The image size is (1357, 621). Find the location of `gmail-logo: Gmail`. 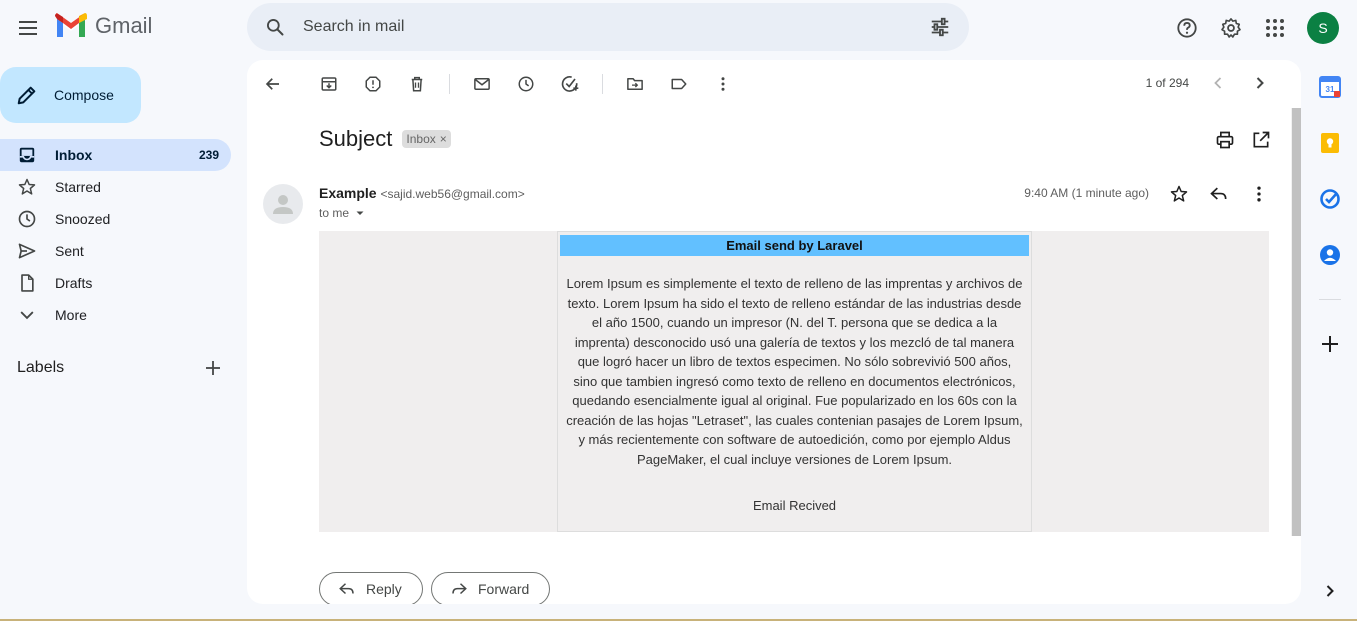

gmail-logo: Gmail is located at coordinates (103, 26).